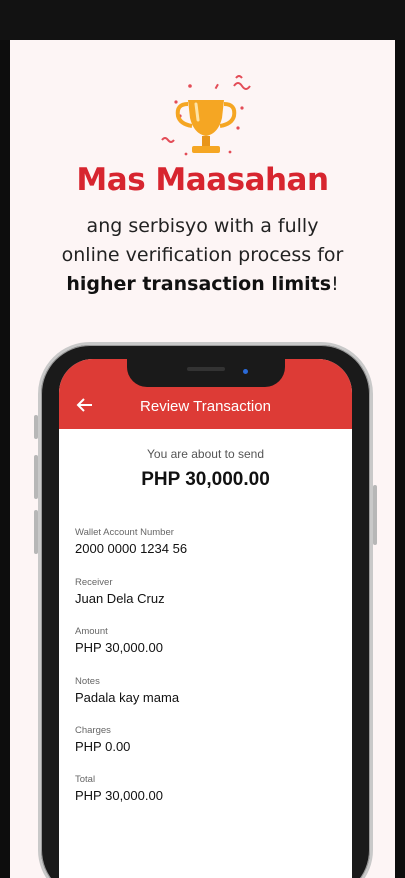  What do you see at coordinates (85, 407) in the screenshot?
I see `arrow-left-icon` at bounding box center [85, 407].